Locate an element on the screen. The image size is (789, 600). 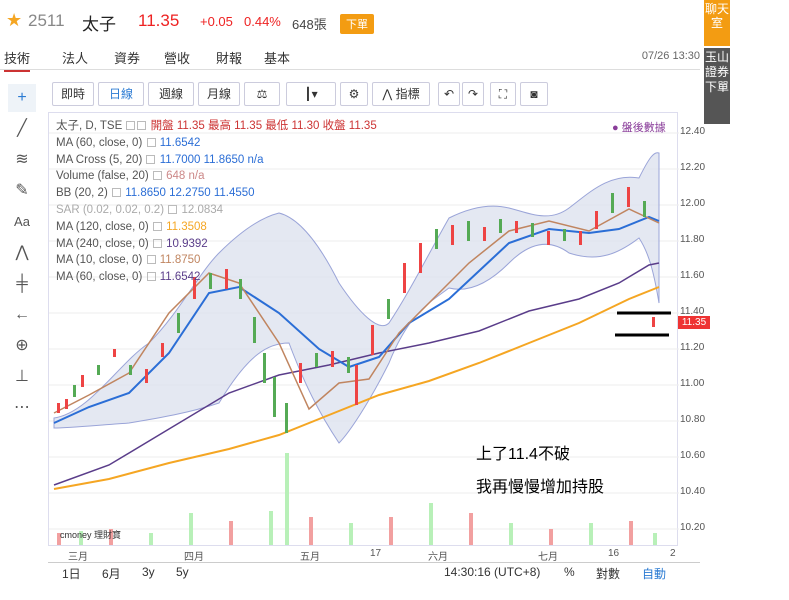
stock-name: 太子 is located at coordinates (99, 24).